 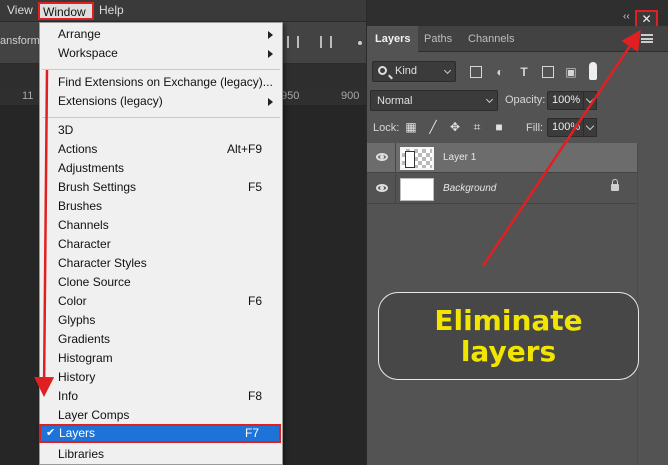 I want to click on menu-item-info: Info F8, so click(x=161, y=396).